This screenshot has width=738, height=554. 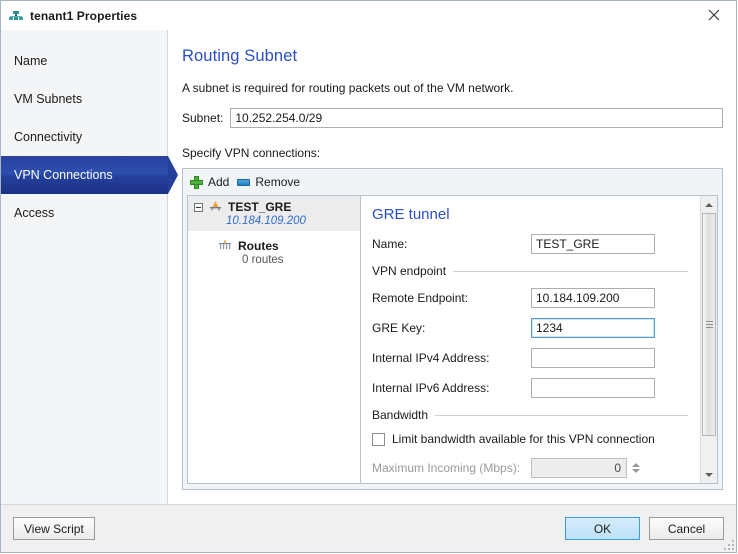 I want to click on add-button: Add, so click(x=209, y=182).